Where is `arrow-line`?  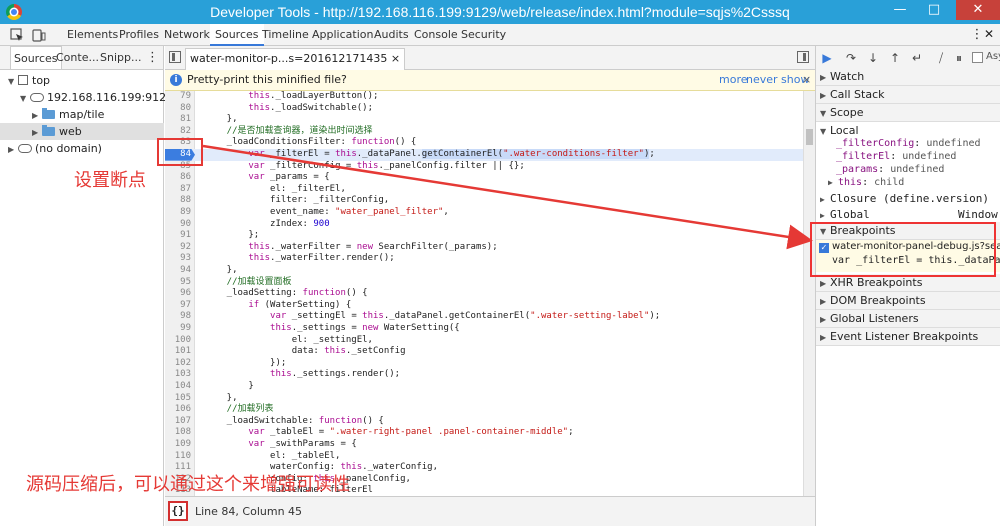 arrow-line is located at coordinates (507, 197).